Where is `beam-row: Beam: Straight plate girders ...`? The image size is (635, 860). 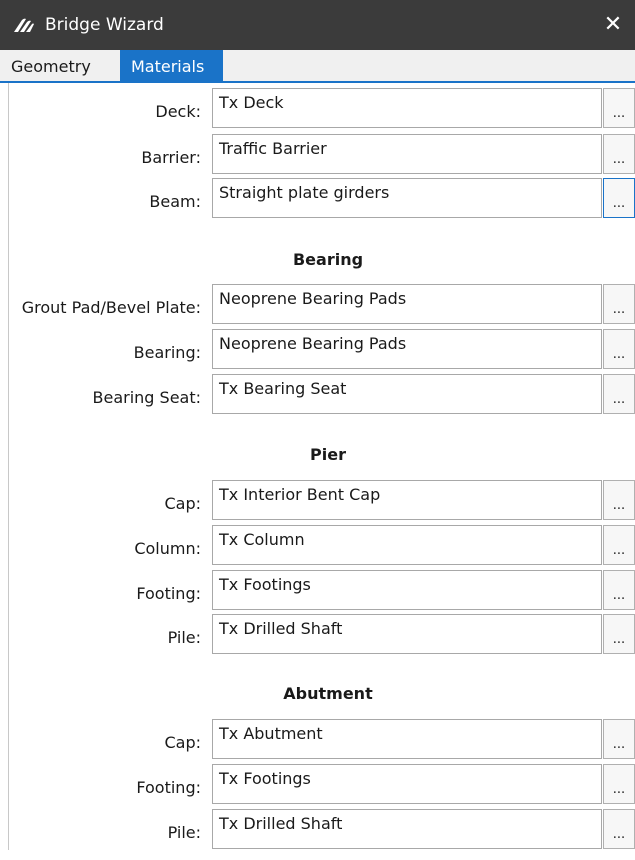
beam-row: Beam: Straight plate girders ... is located at coordinates (317, 200).